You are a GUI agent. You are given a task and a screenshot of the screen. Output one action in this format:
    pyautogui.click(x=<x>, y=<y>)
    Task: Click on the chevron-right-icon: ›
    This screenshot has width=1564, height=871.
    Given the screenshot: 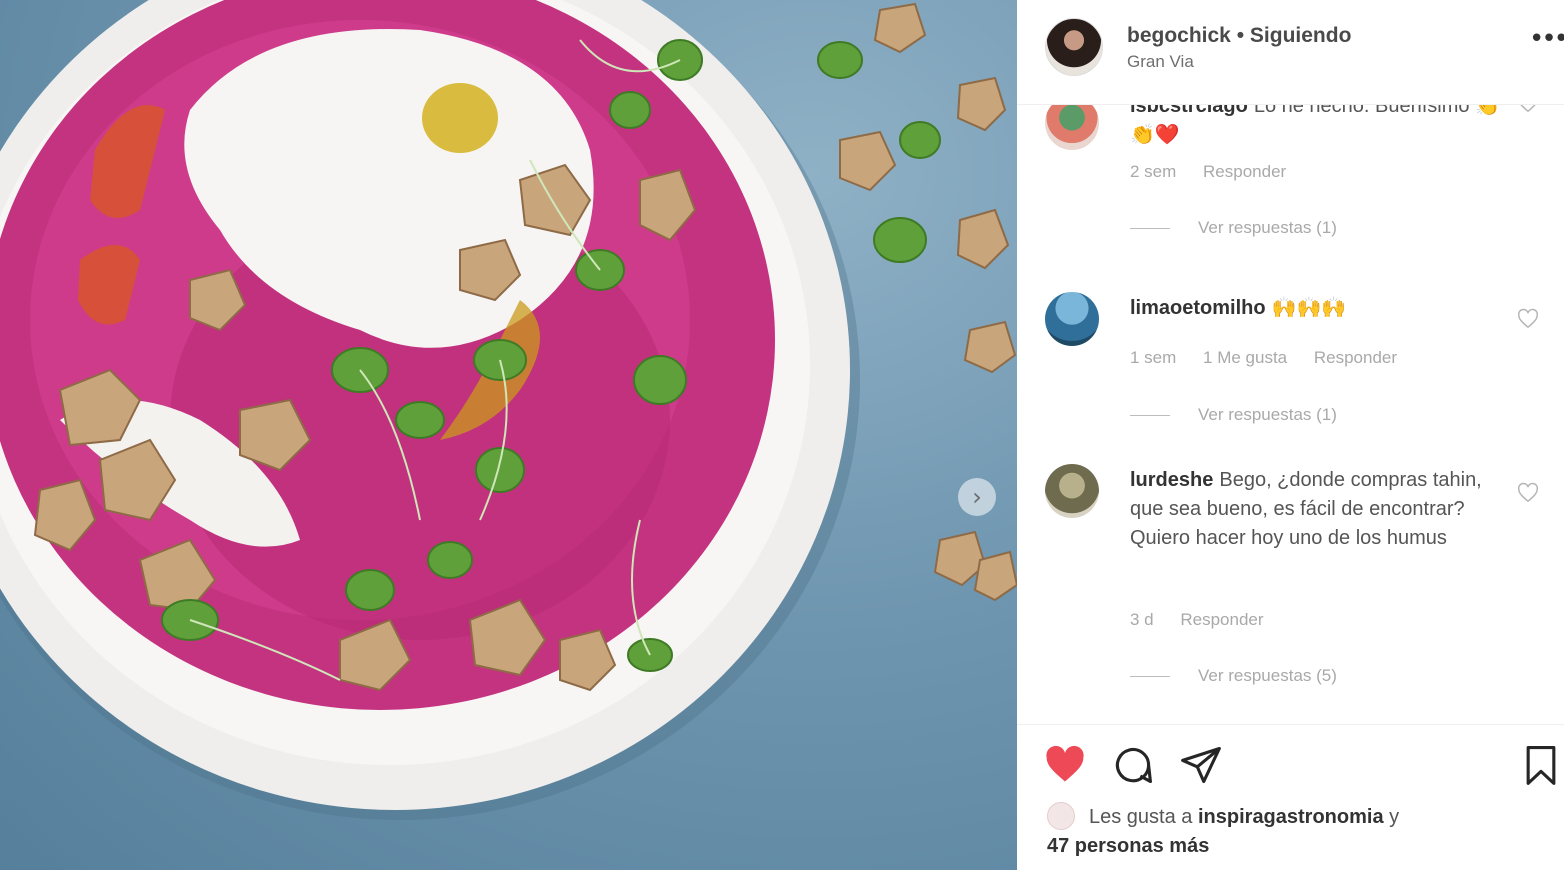 What is the action you would take?
    pyautogui.click(x=977, y=497)
    